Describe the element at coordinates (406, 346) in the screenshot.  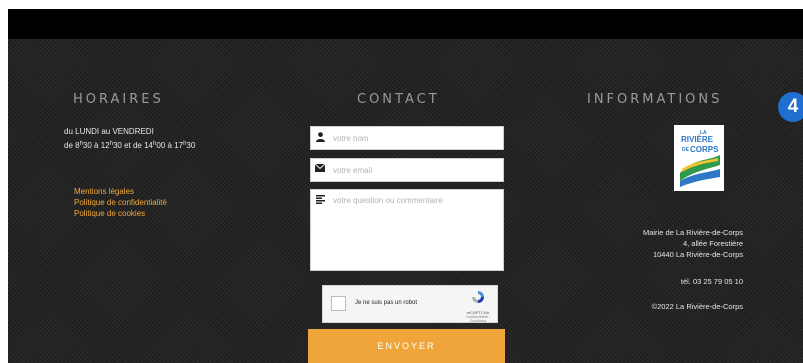
I see `submit-button: ENVOYER` at that location.